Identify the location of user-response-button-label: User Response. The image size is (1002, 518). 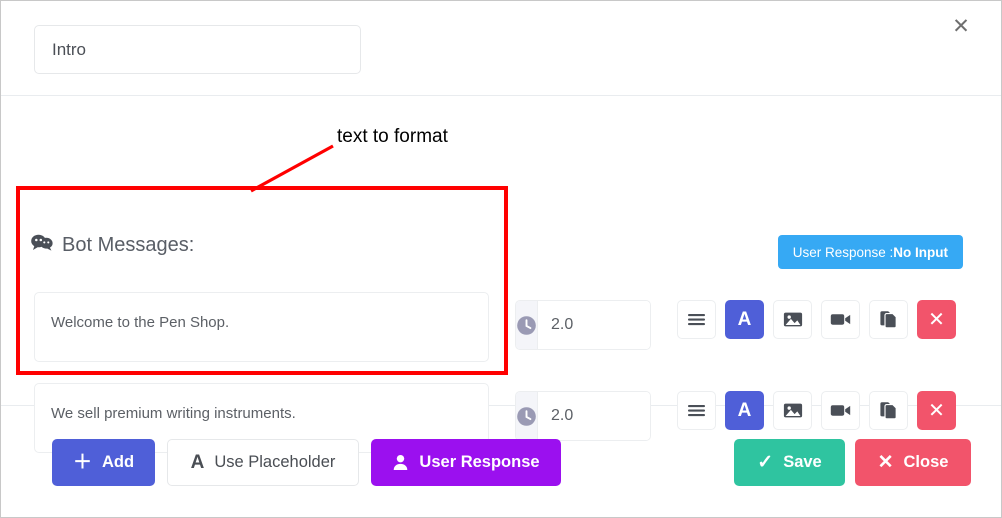
(479, 462).